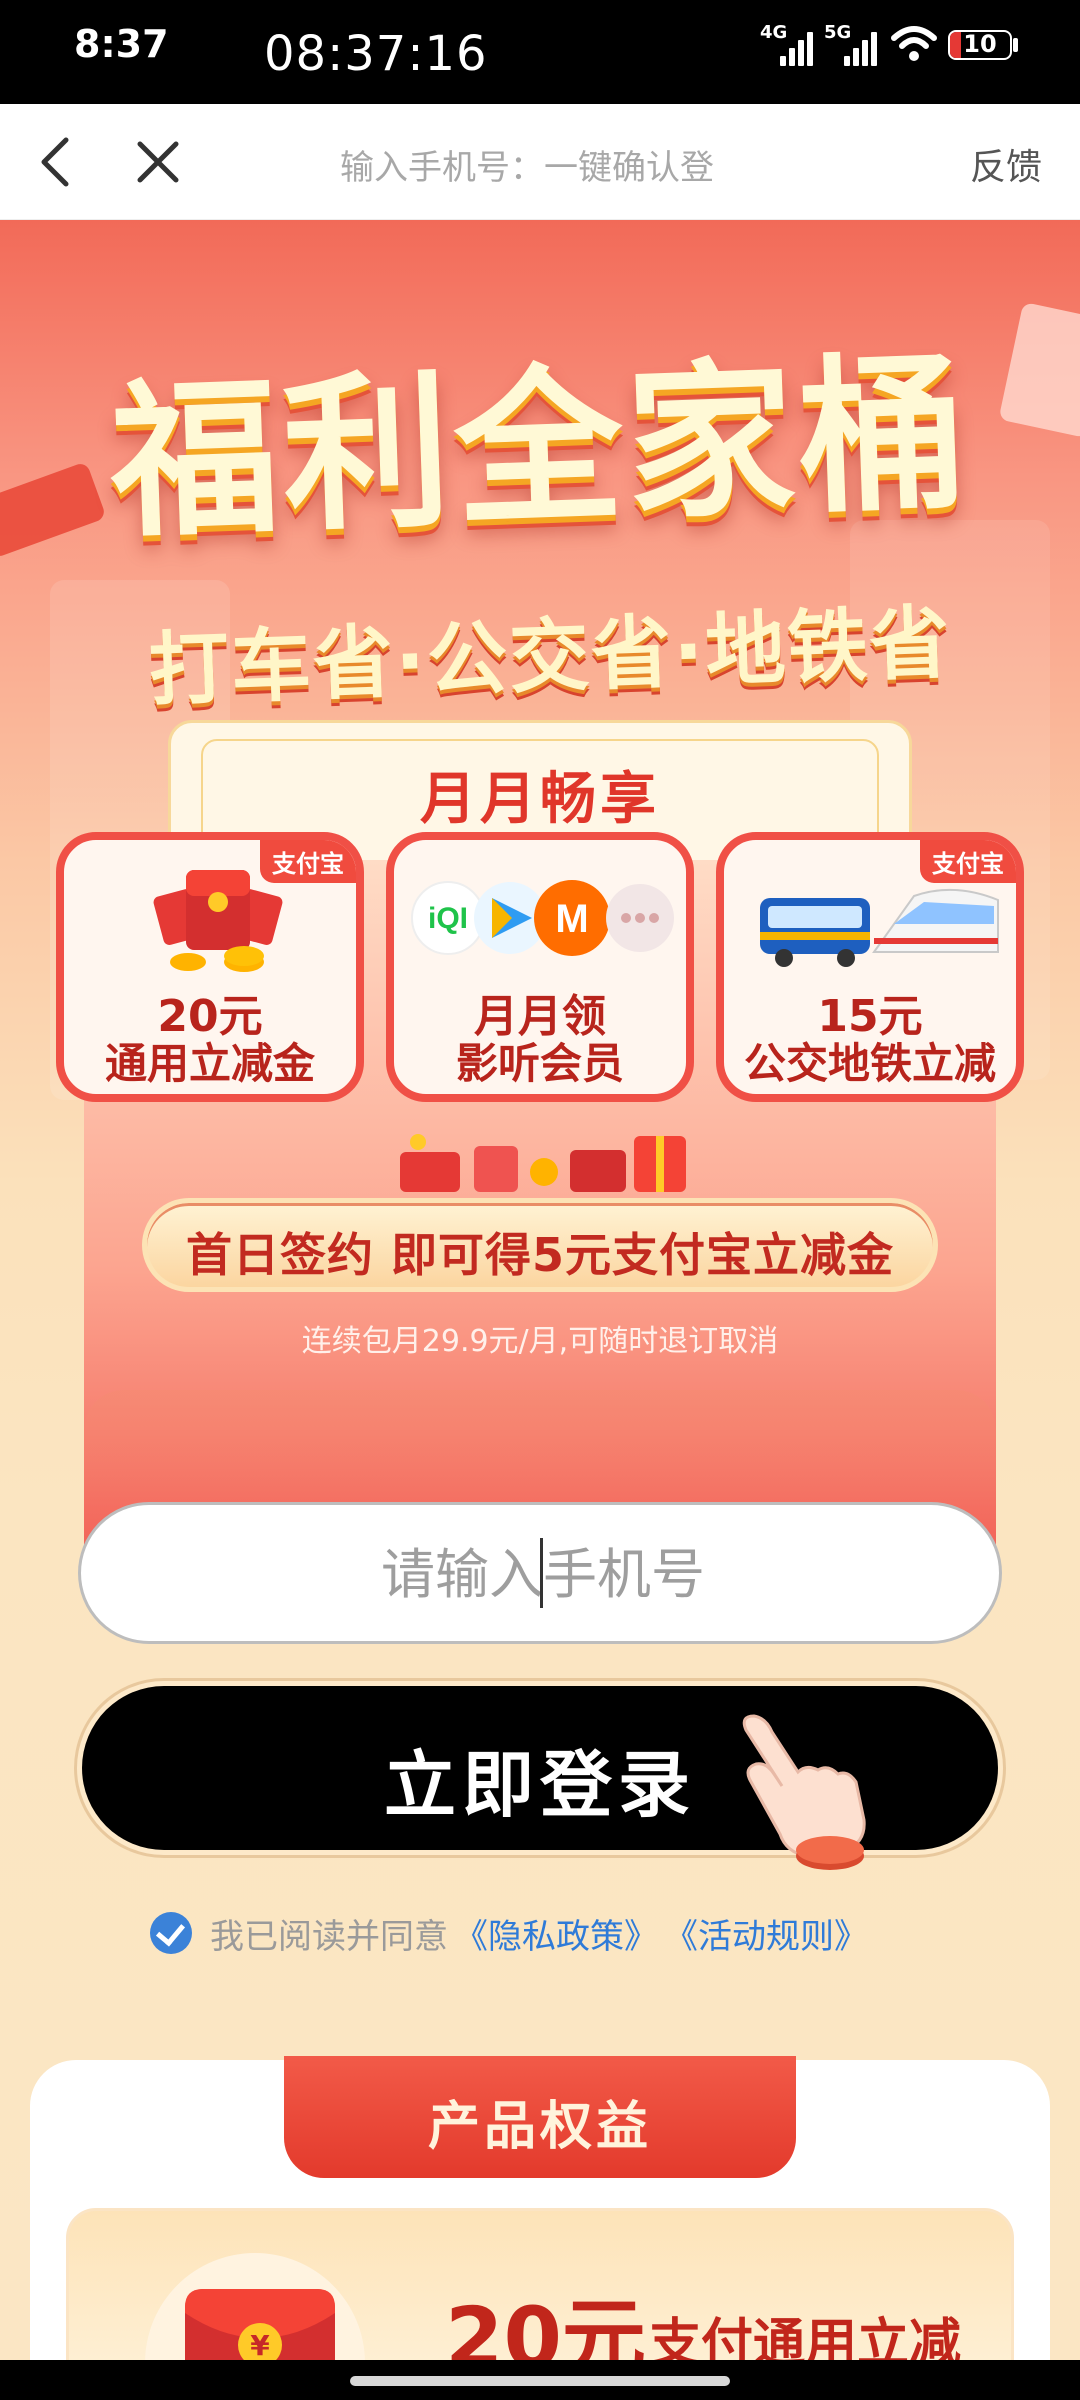 Image resolution: width=1080 pixels, height=2400 pixels. I want to click on benefits-tab-label: 产品权益, so click(539, 2127).